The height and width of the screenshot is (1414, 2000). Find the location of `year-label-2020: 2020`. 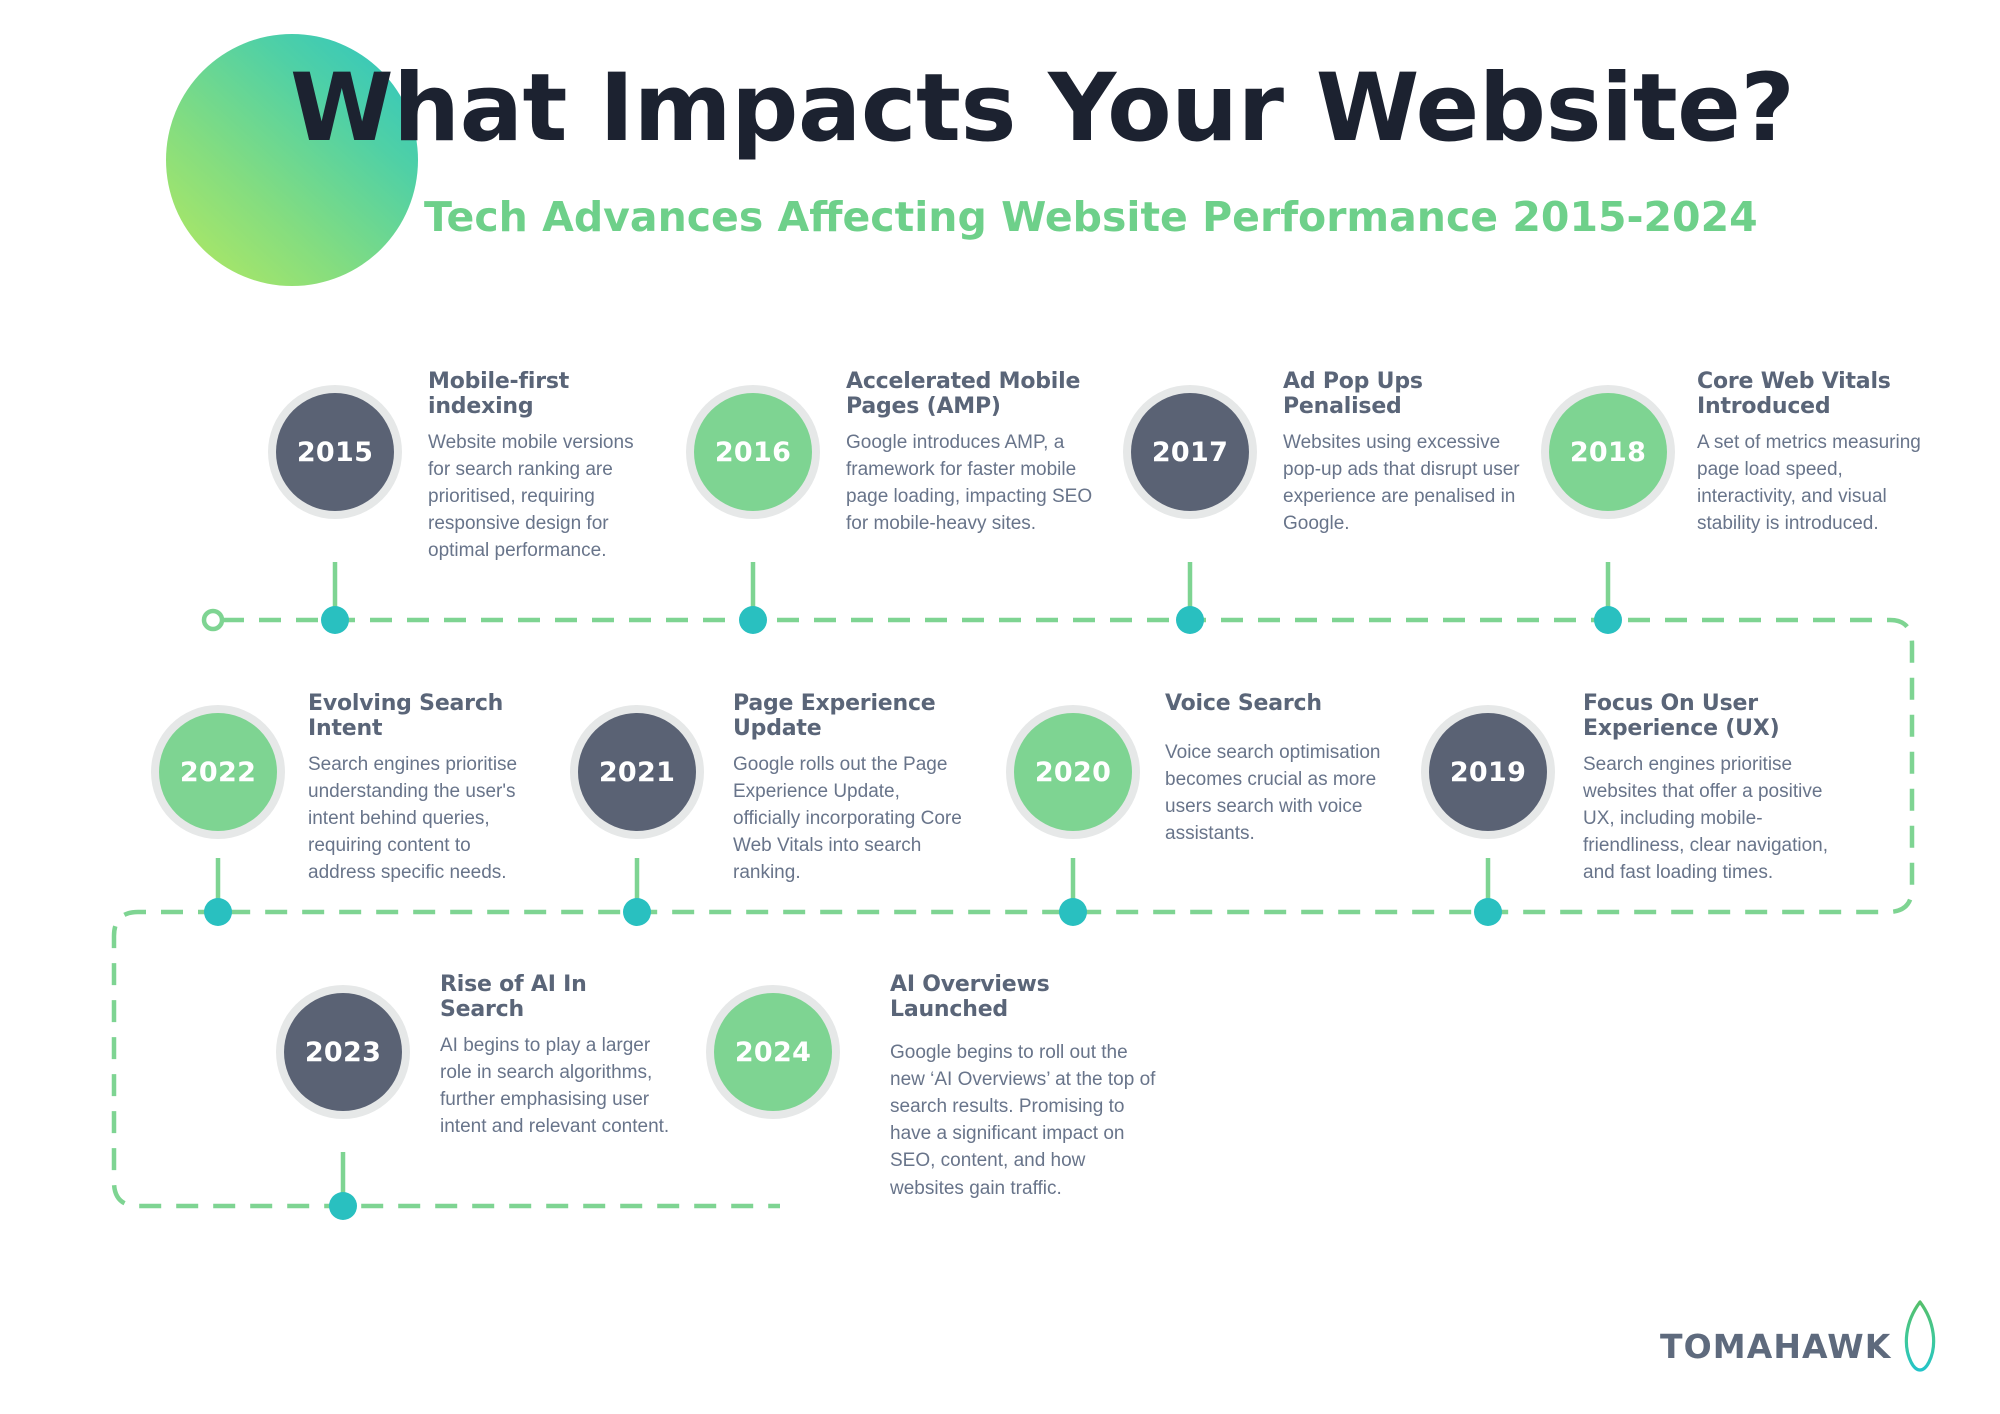

year-label-2020: 2020 is located at coordinates (1073, 772).